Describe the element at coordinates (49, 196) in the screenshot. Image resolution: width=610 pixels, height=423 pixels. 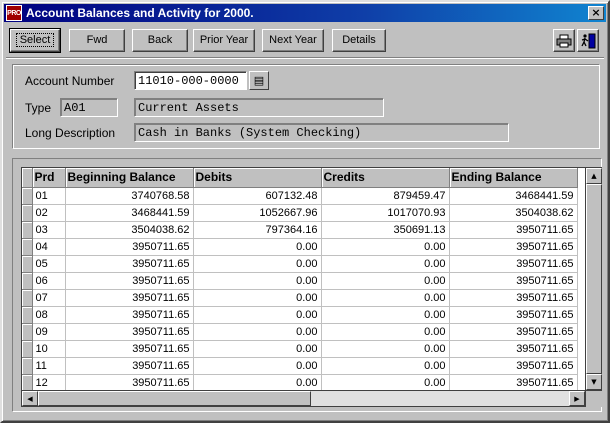
I see `cell-prd: 01` at that location.